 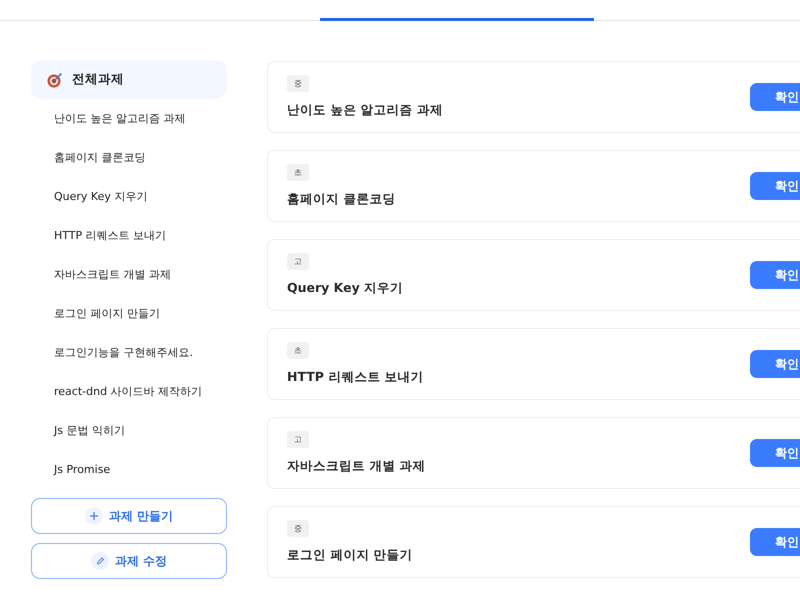 I want to click on task-title: 자바스크립트 개별 과제, so click(x=356, y=466).